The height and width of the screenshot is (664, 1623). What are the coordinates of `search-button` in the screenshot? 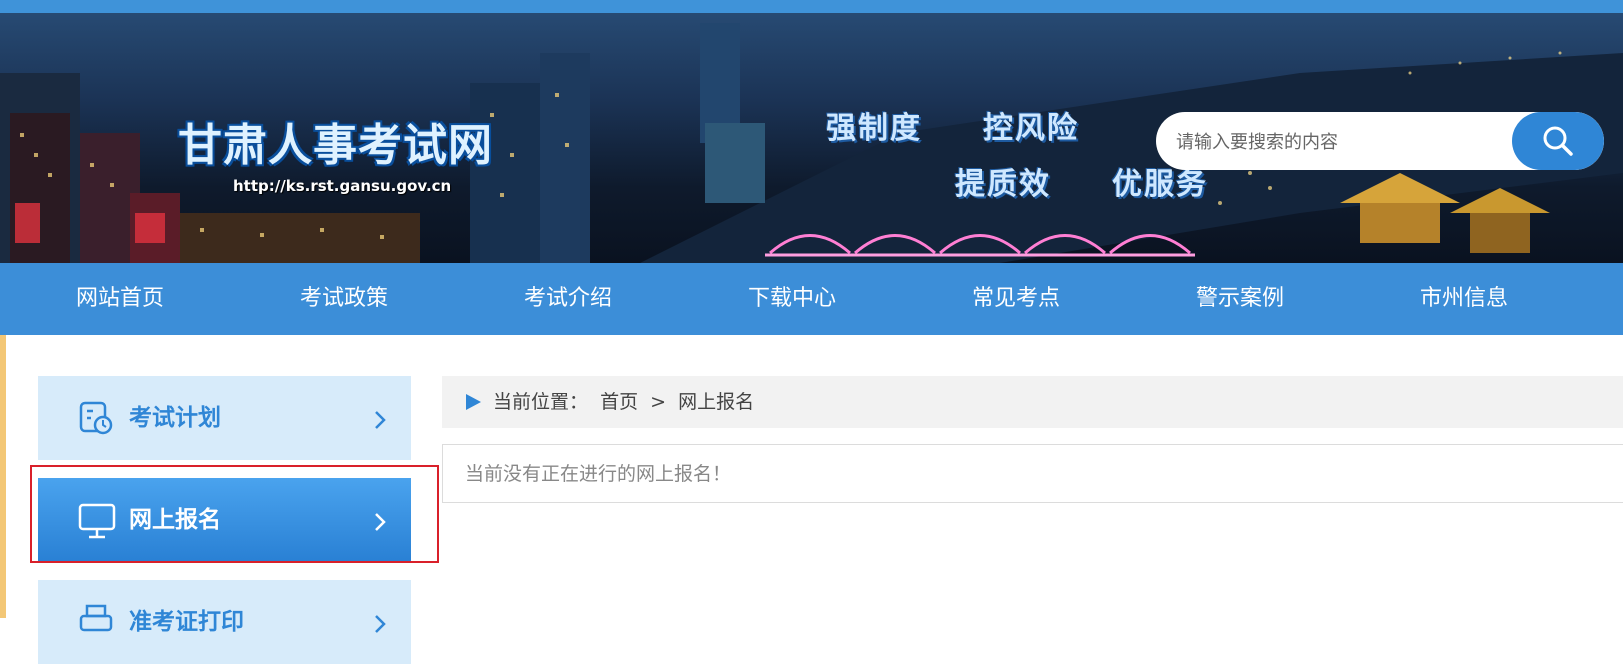 It's located at (1558, 141).